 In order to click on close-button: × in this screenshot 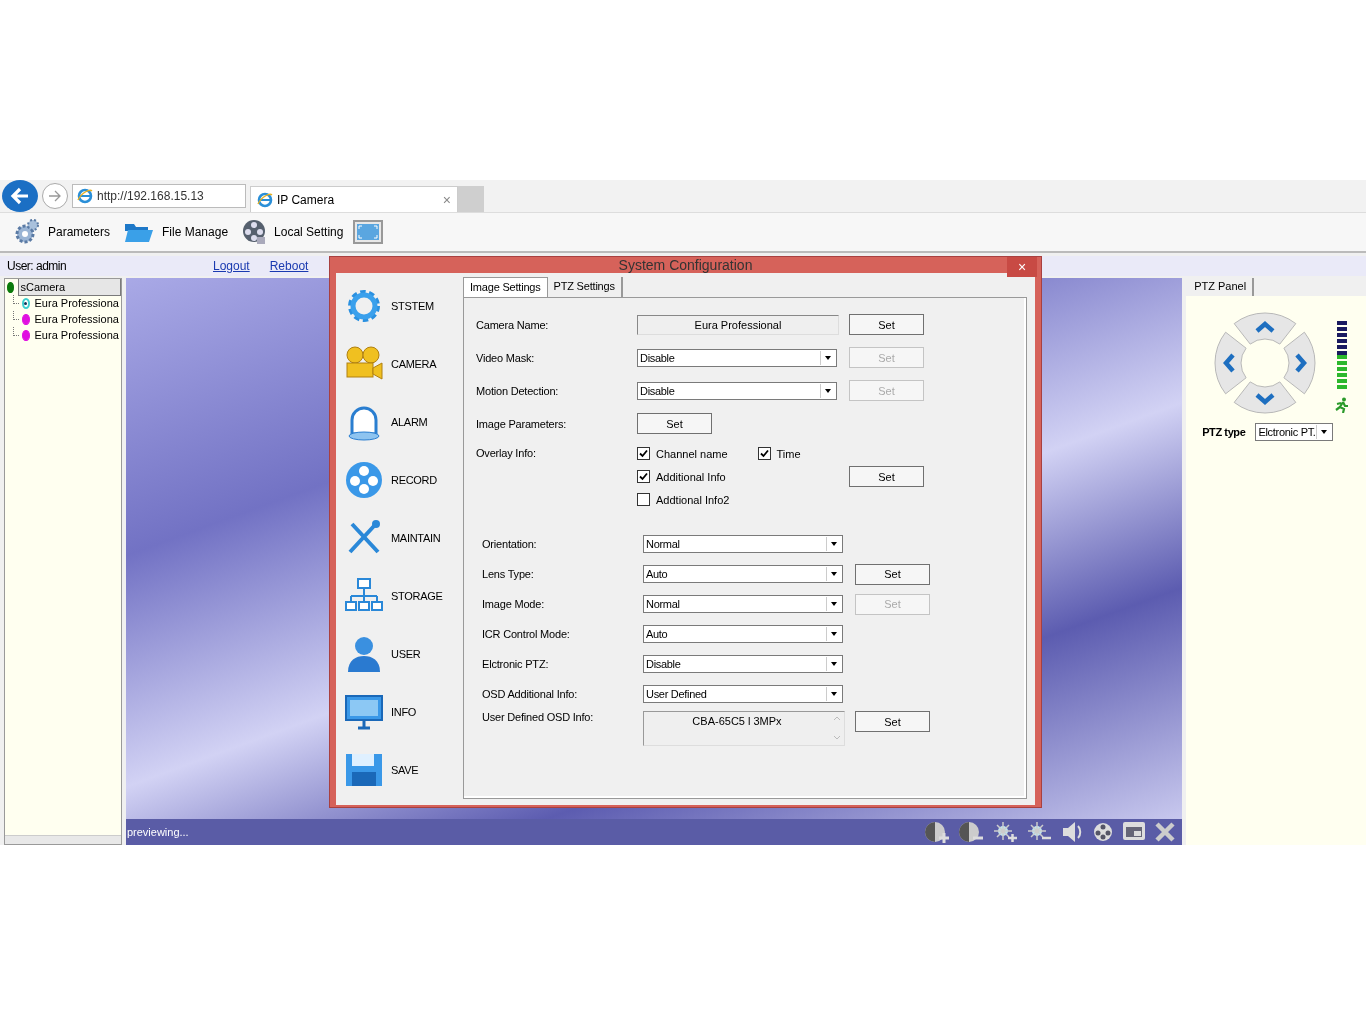, I will do `click(1022, 267)`.